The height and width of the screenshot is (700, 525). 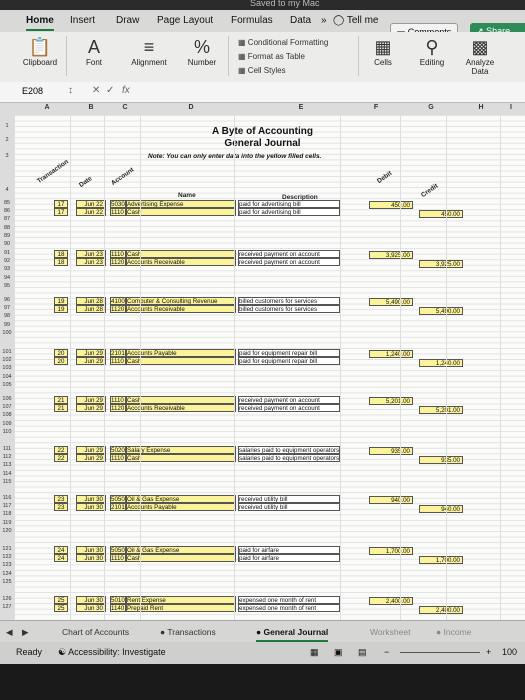 What do you see at coordinates (7, 449) in the screenshot?
I see `row-number: 111` at bounding box center [7, 449].